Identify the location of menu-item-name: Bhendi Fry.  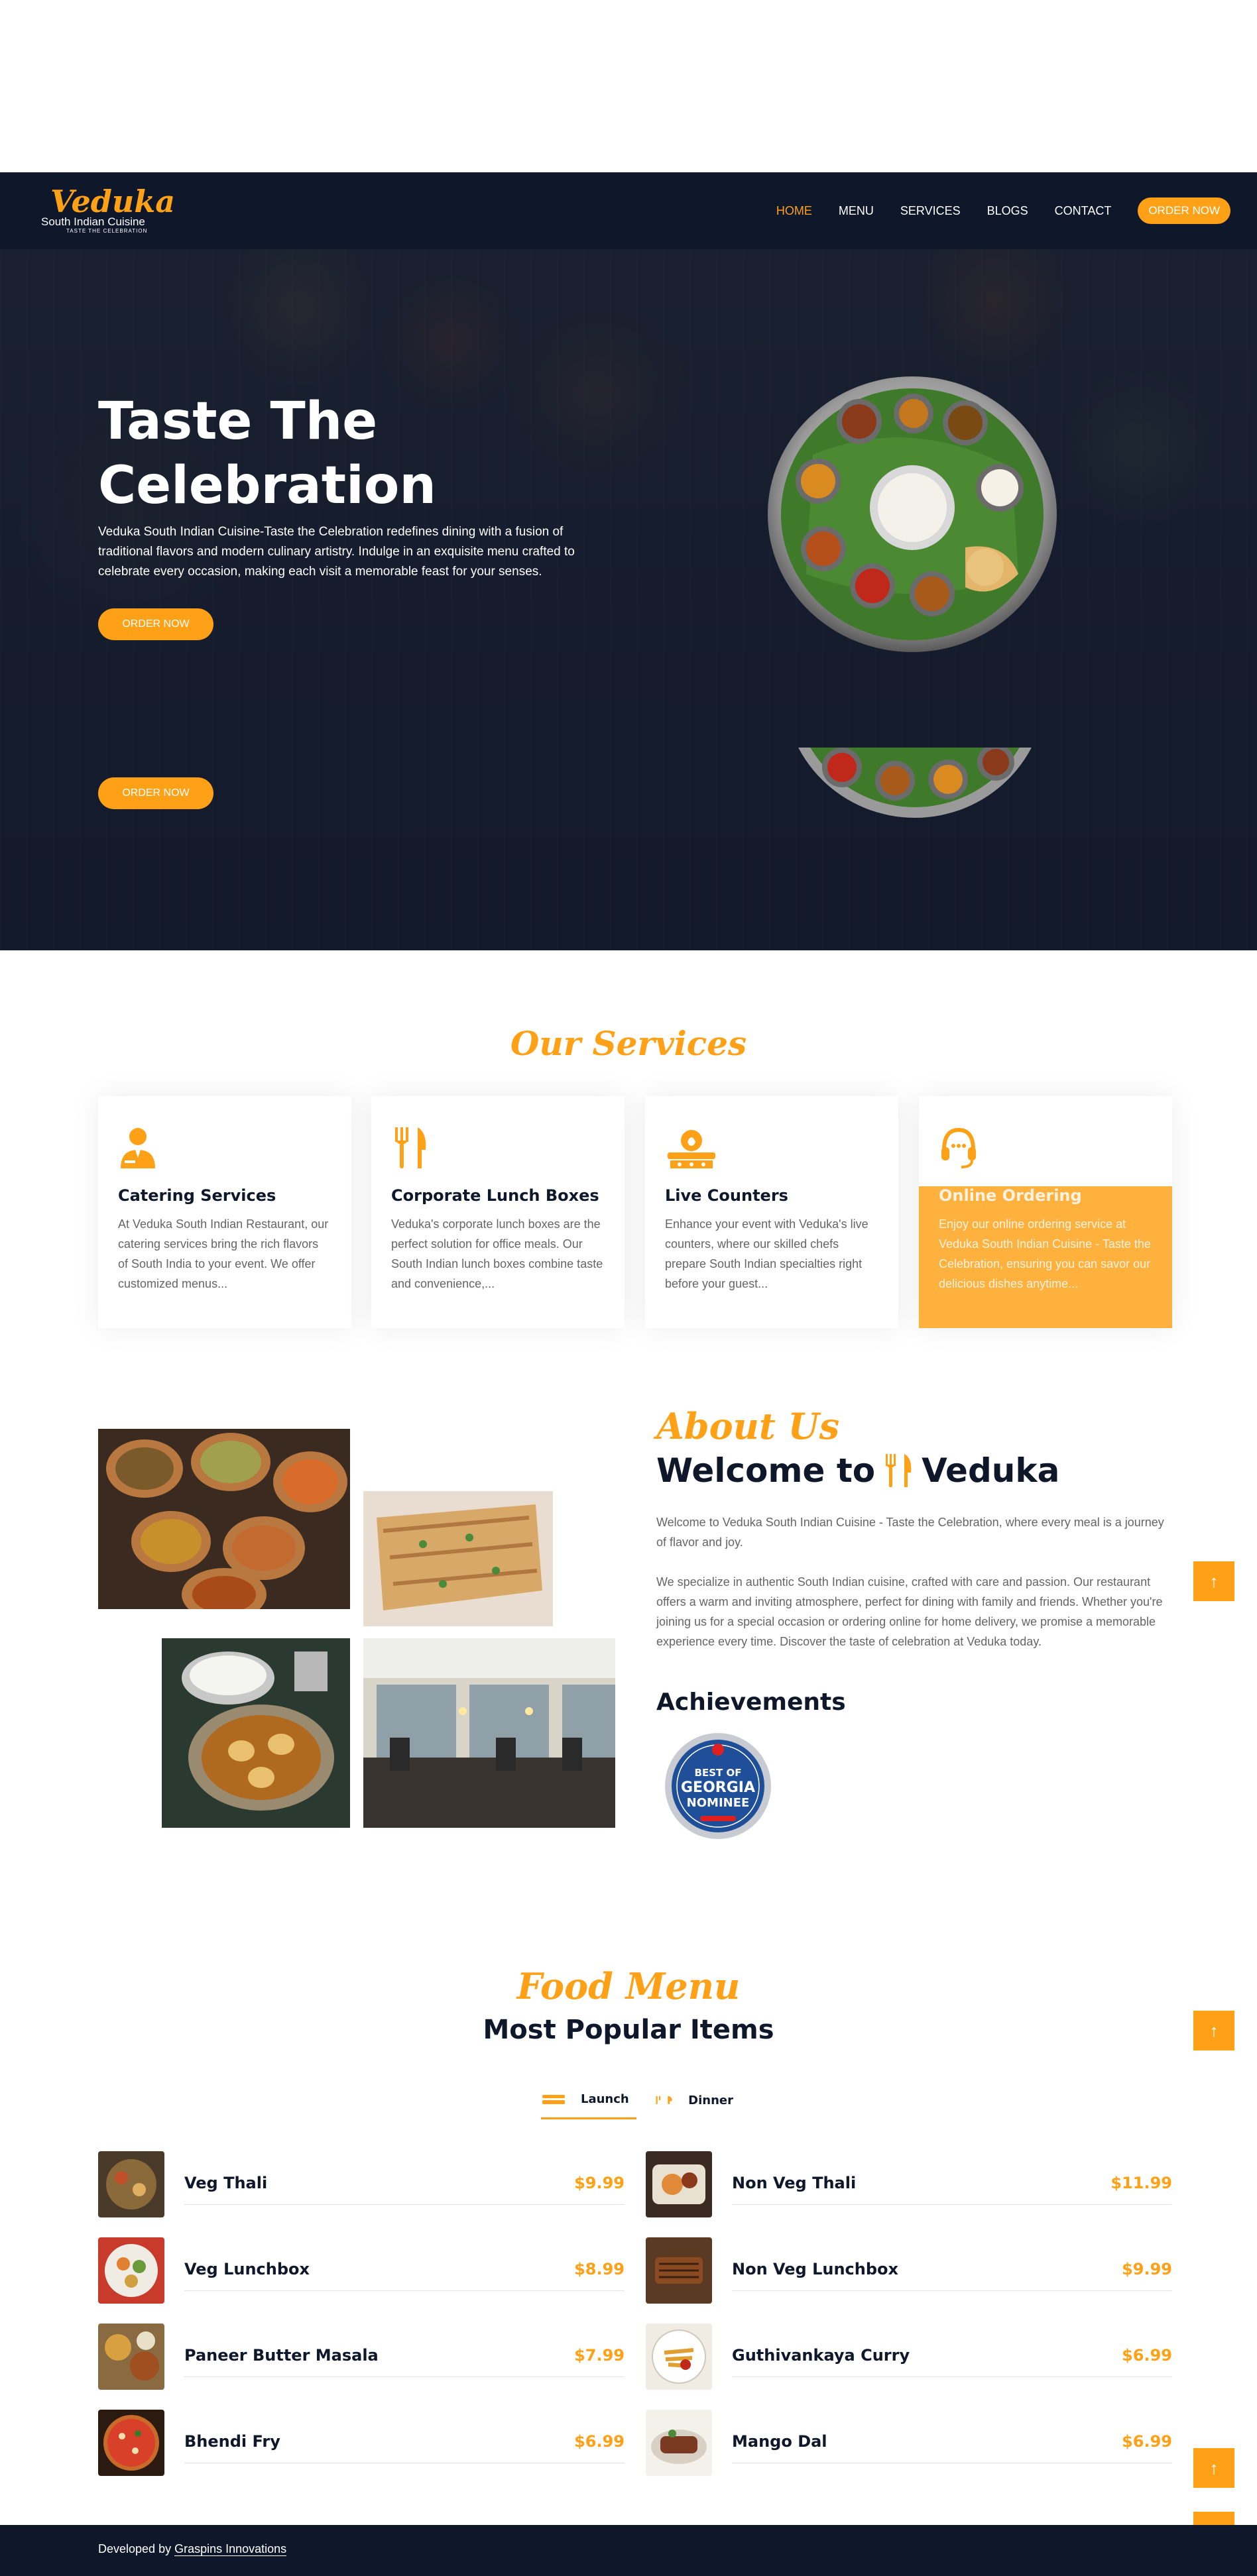
(232, 2441).